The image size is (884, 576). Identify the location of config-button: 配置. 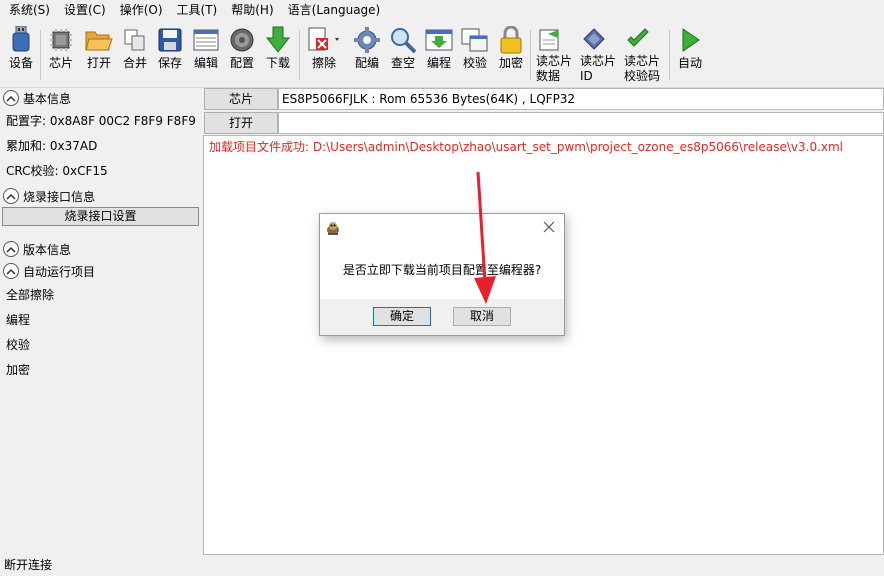
(242, 55).